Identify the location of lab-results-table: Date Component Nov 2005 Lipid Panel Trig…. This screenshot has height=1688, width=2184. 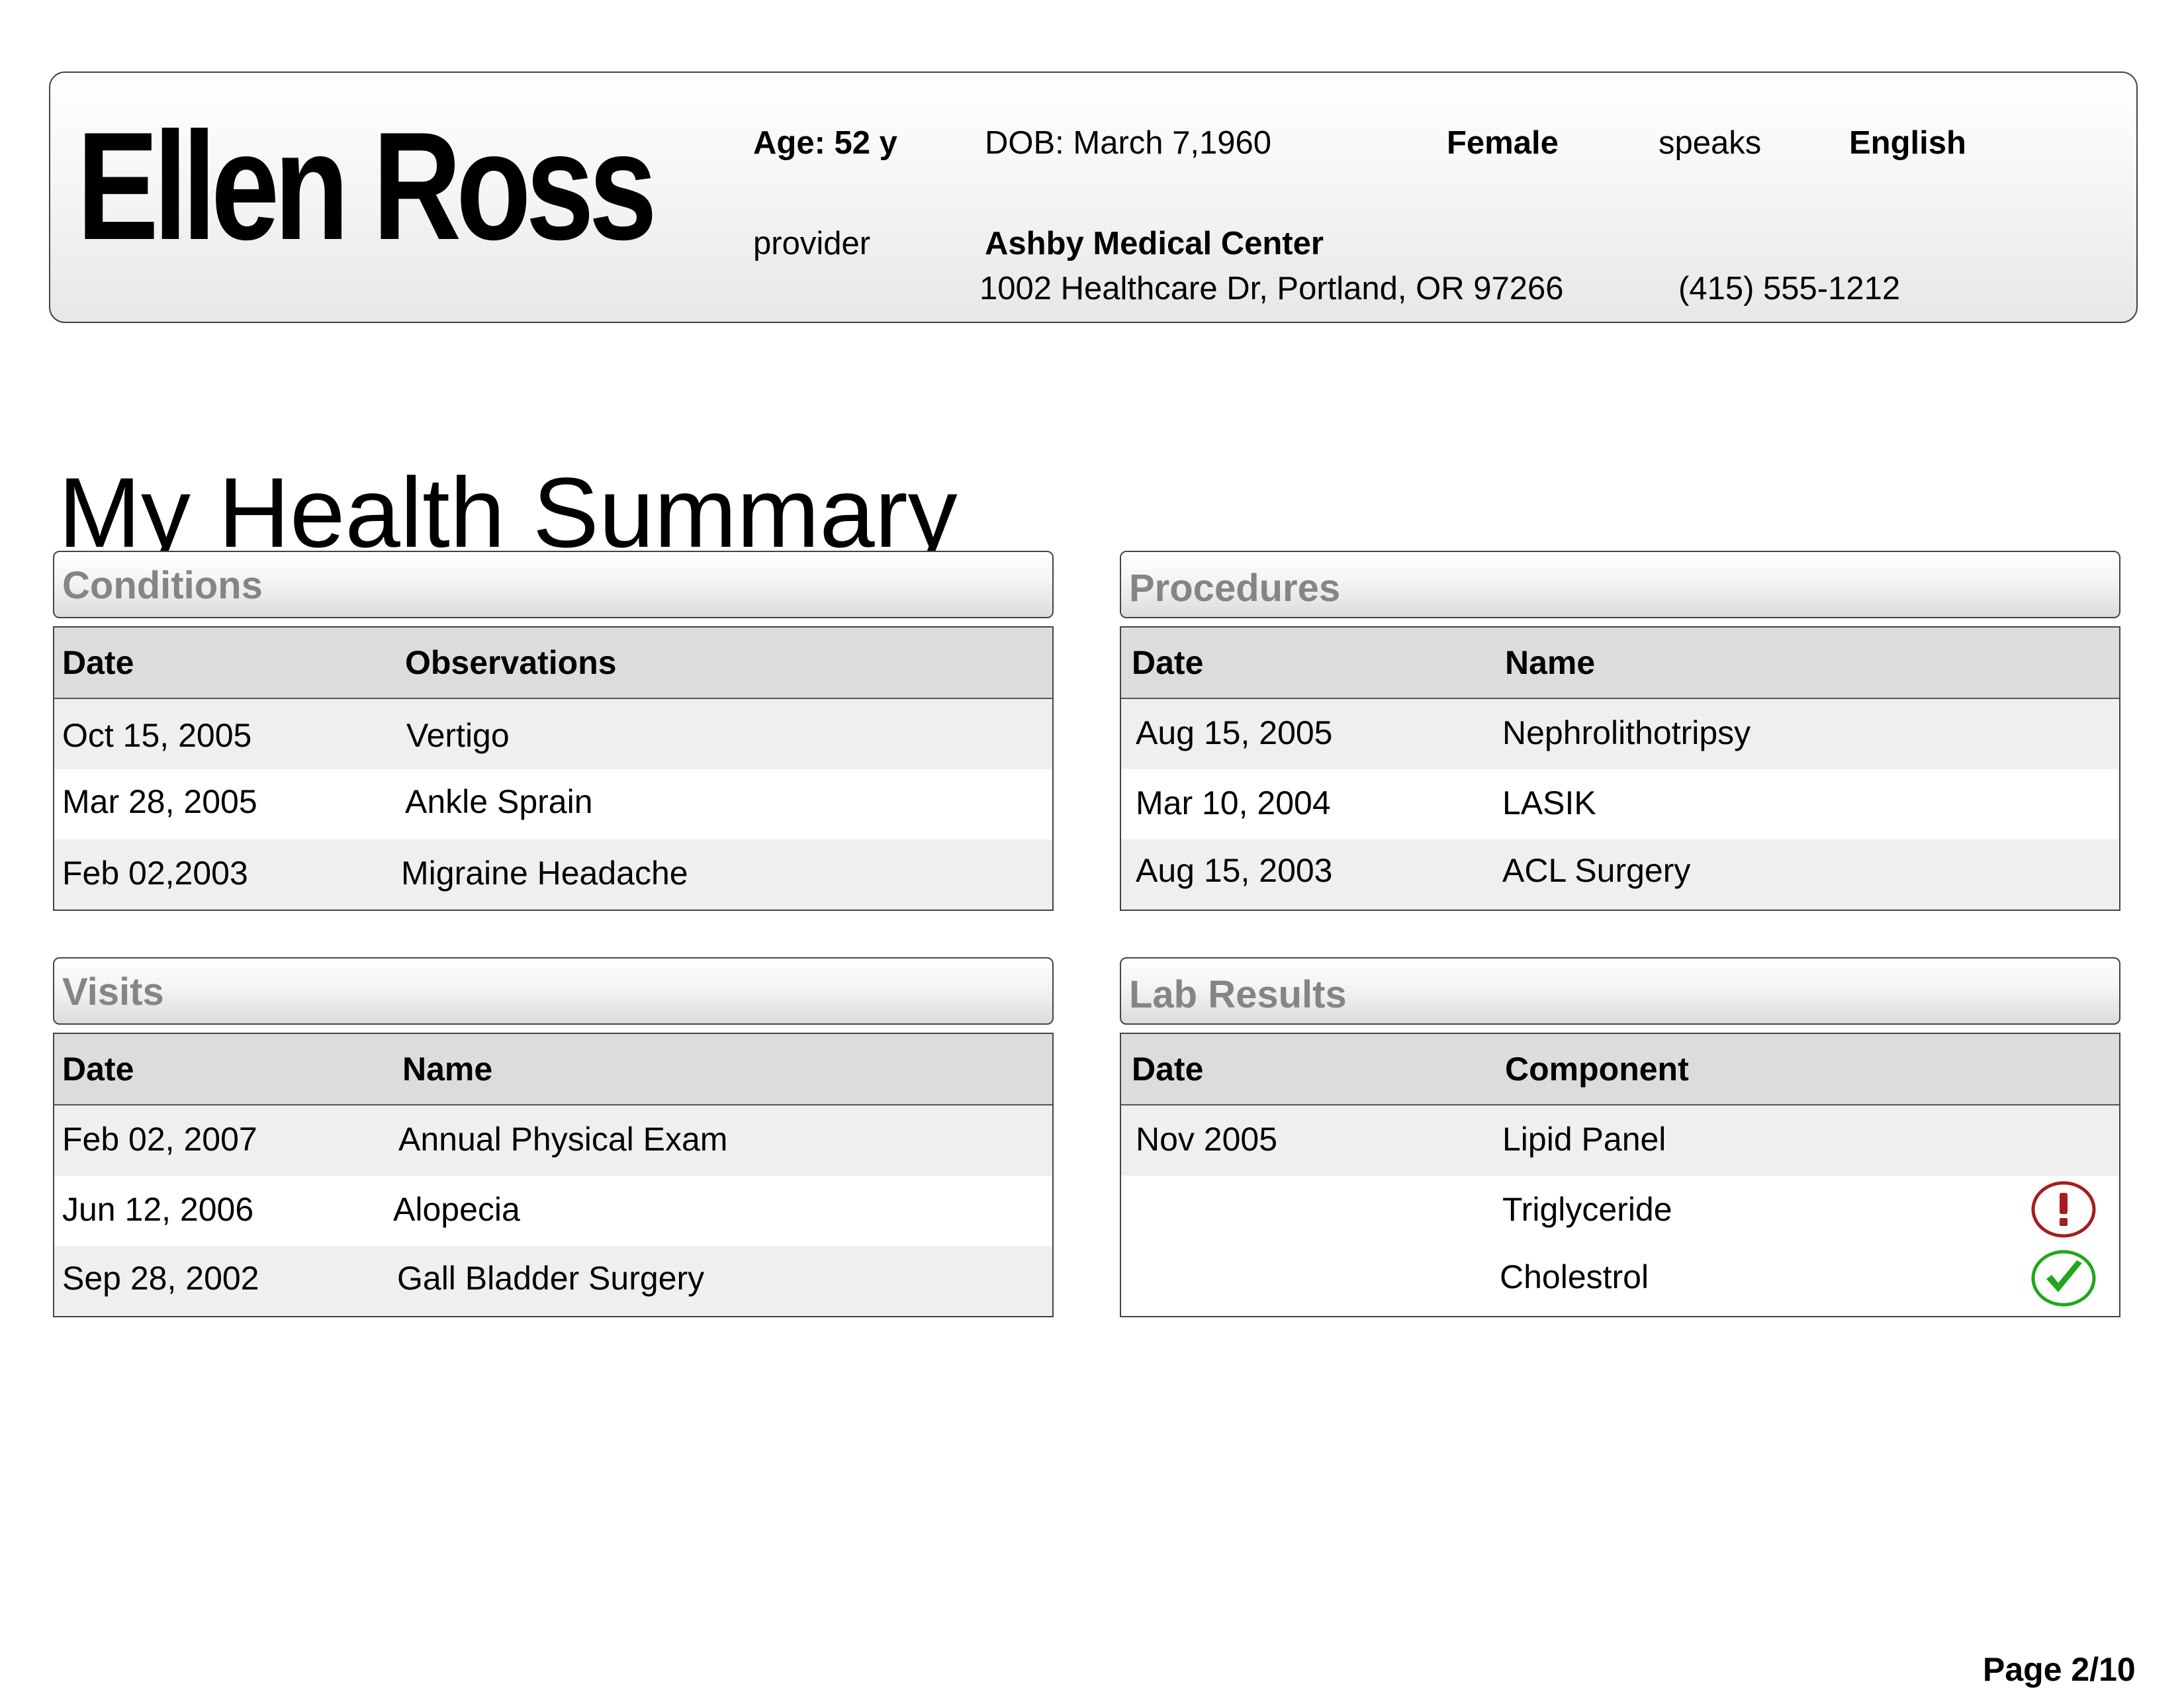
(1620, 1175).